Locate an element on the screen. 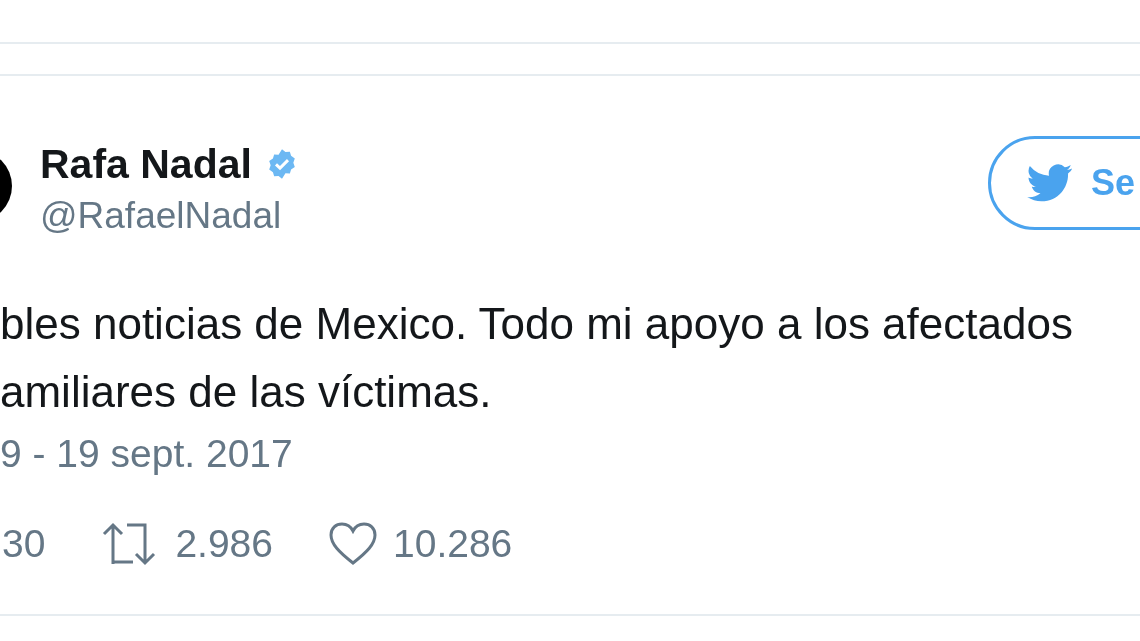 The image size is (1140, 641). action-count: 2.986 is located at coordinates (224, 544).